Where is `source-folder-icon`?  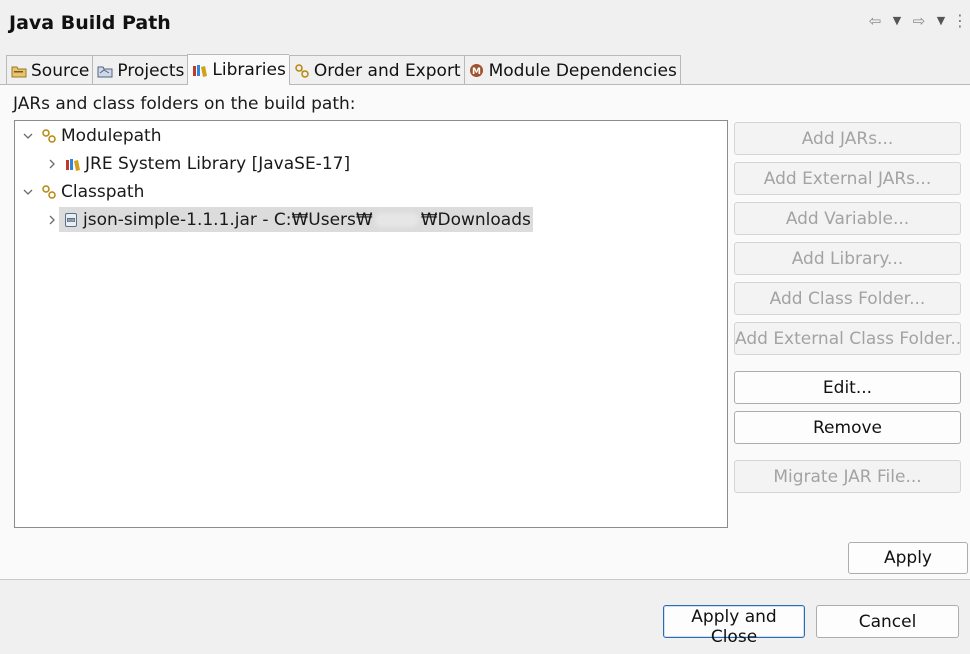
source-folder-icon is located at coordinates (19, 71).